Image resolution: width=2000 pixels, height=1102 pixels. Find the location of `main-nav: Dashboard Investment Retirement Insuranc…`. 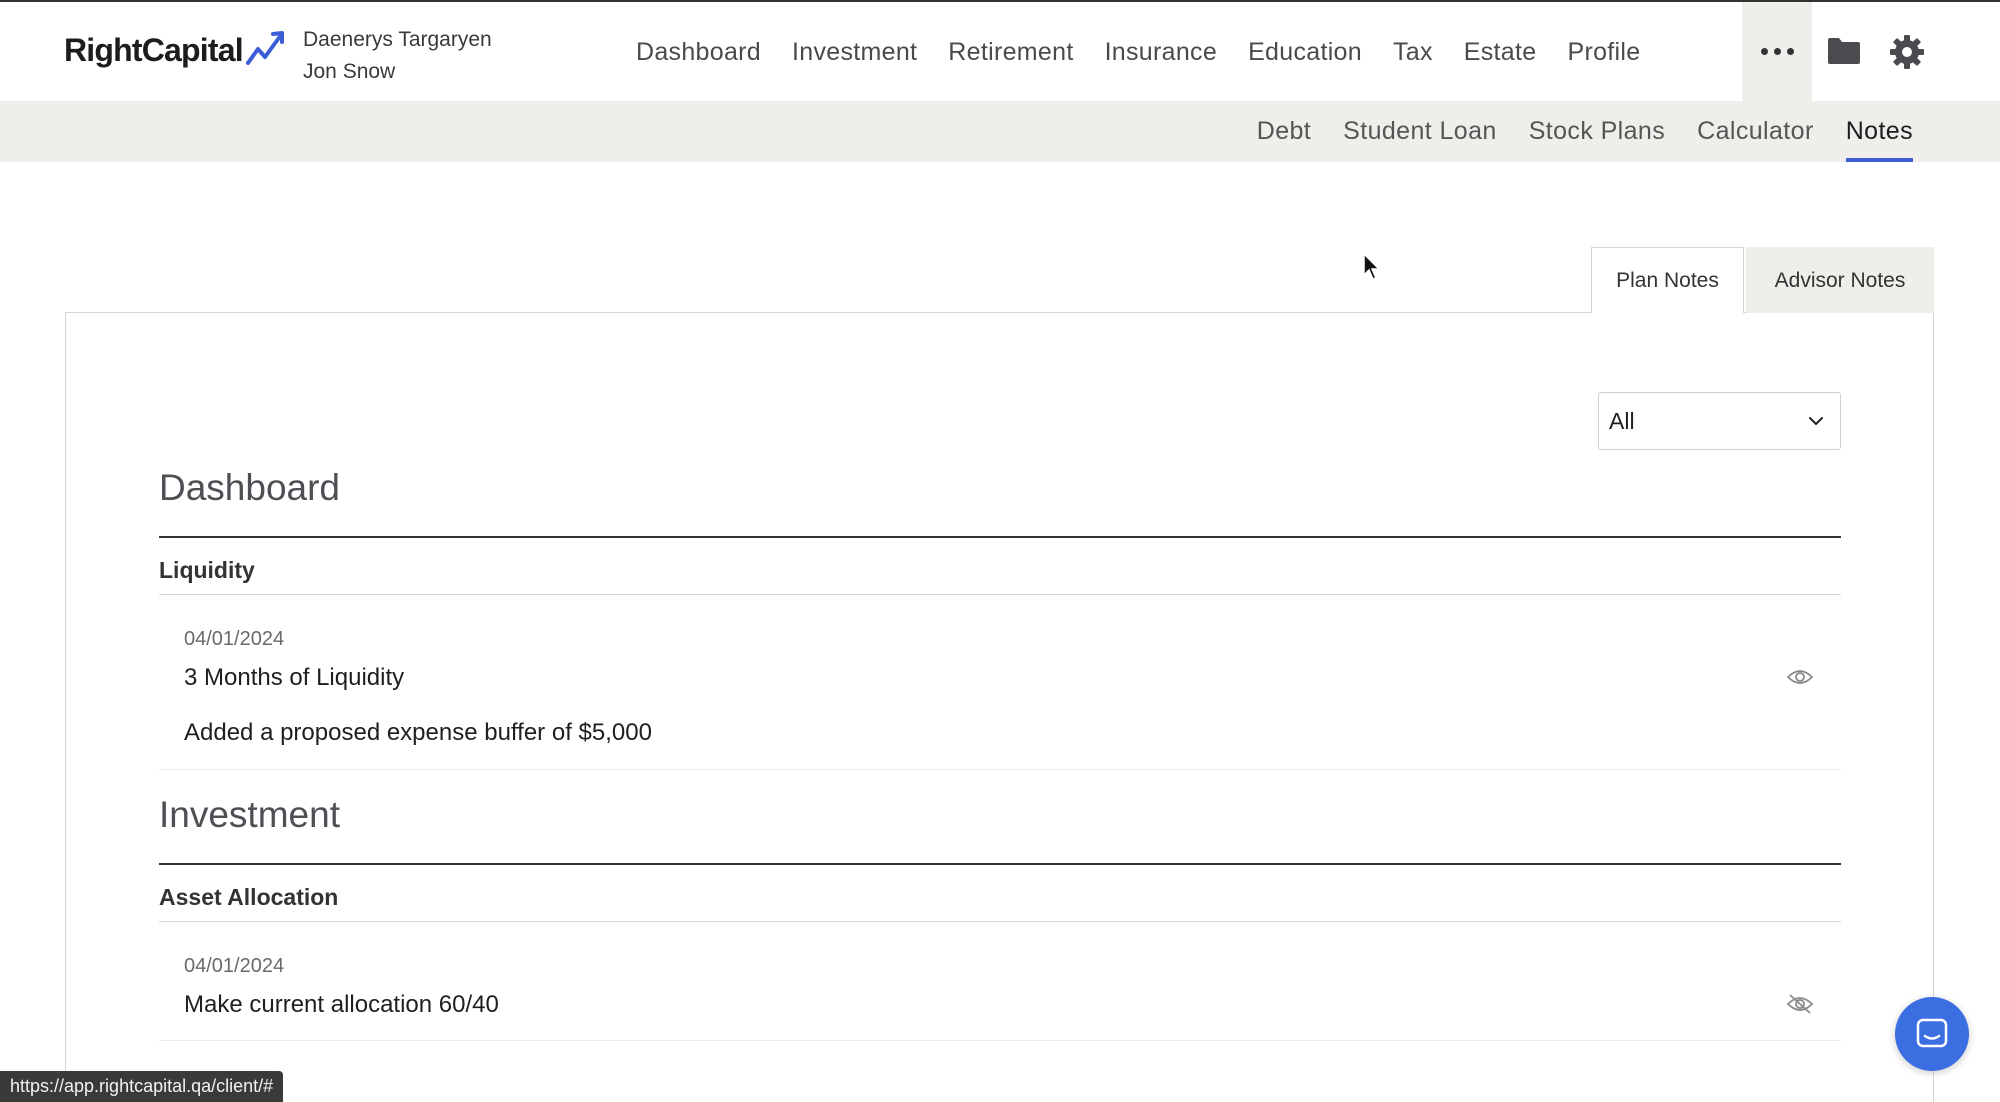

main-nav: Dashboard Investment Retirement Insuranc… is located at coordinates (1153, 52).